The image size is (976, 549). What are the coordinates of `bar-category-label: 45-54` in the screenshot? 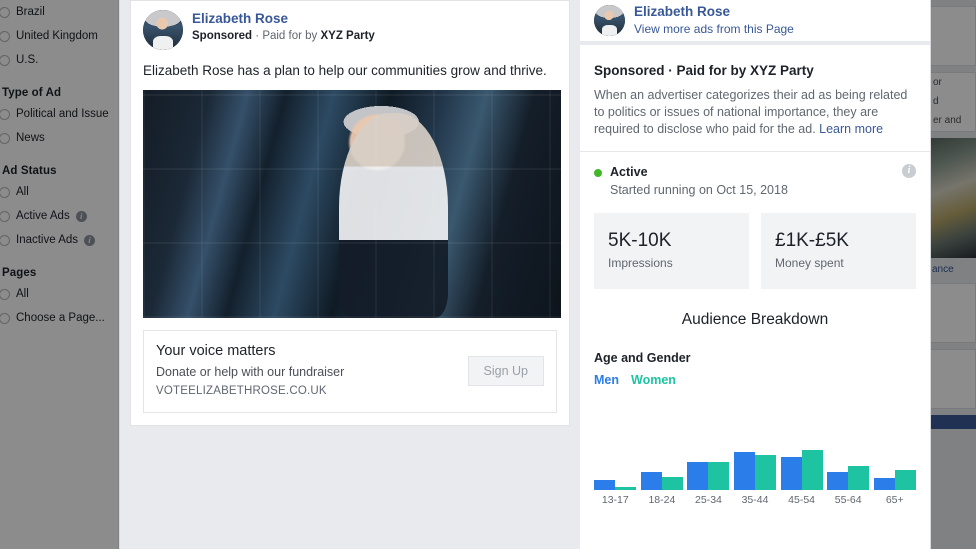 It's located at (802, 500).